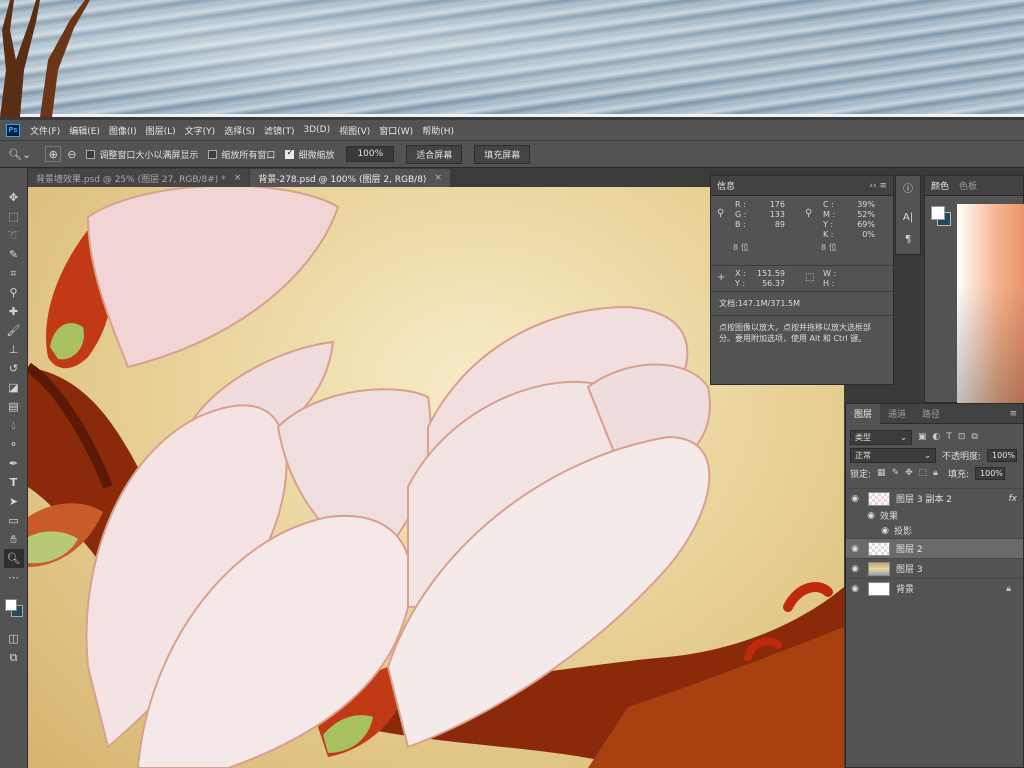 This screenshot has width=1024, height=768. What do you see at coordinates (14, 235) in the screenshot?
I see `lasso-tool-icon: ➰` at bounding box center [14, 235].